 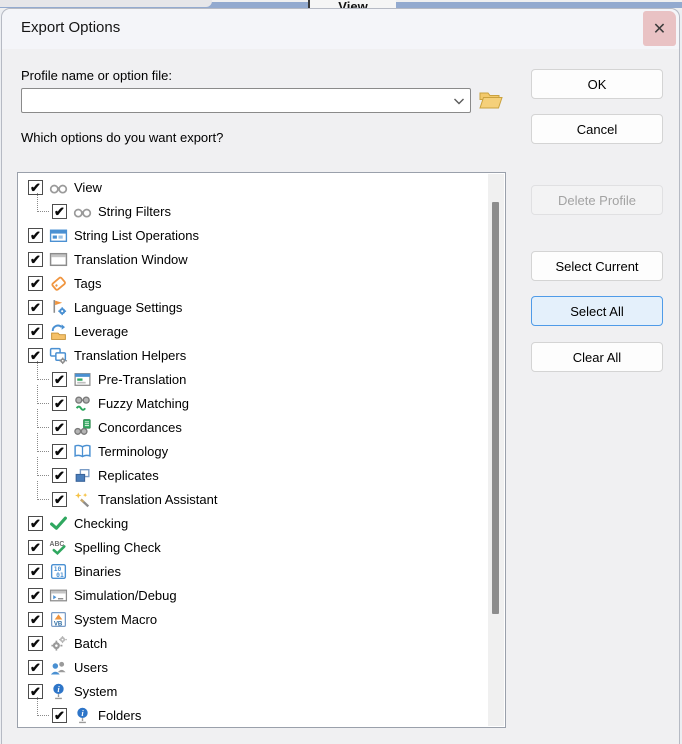 I want to click on tree-item: ✔ Leverage, so click(x=253, y=331).